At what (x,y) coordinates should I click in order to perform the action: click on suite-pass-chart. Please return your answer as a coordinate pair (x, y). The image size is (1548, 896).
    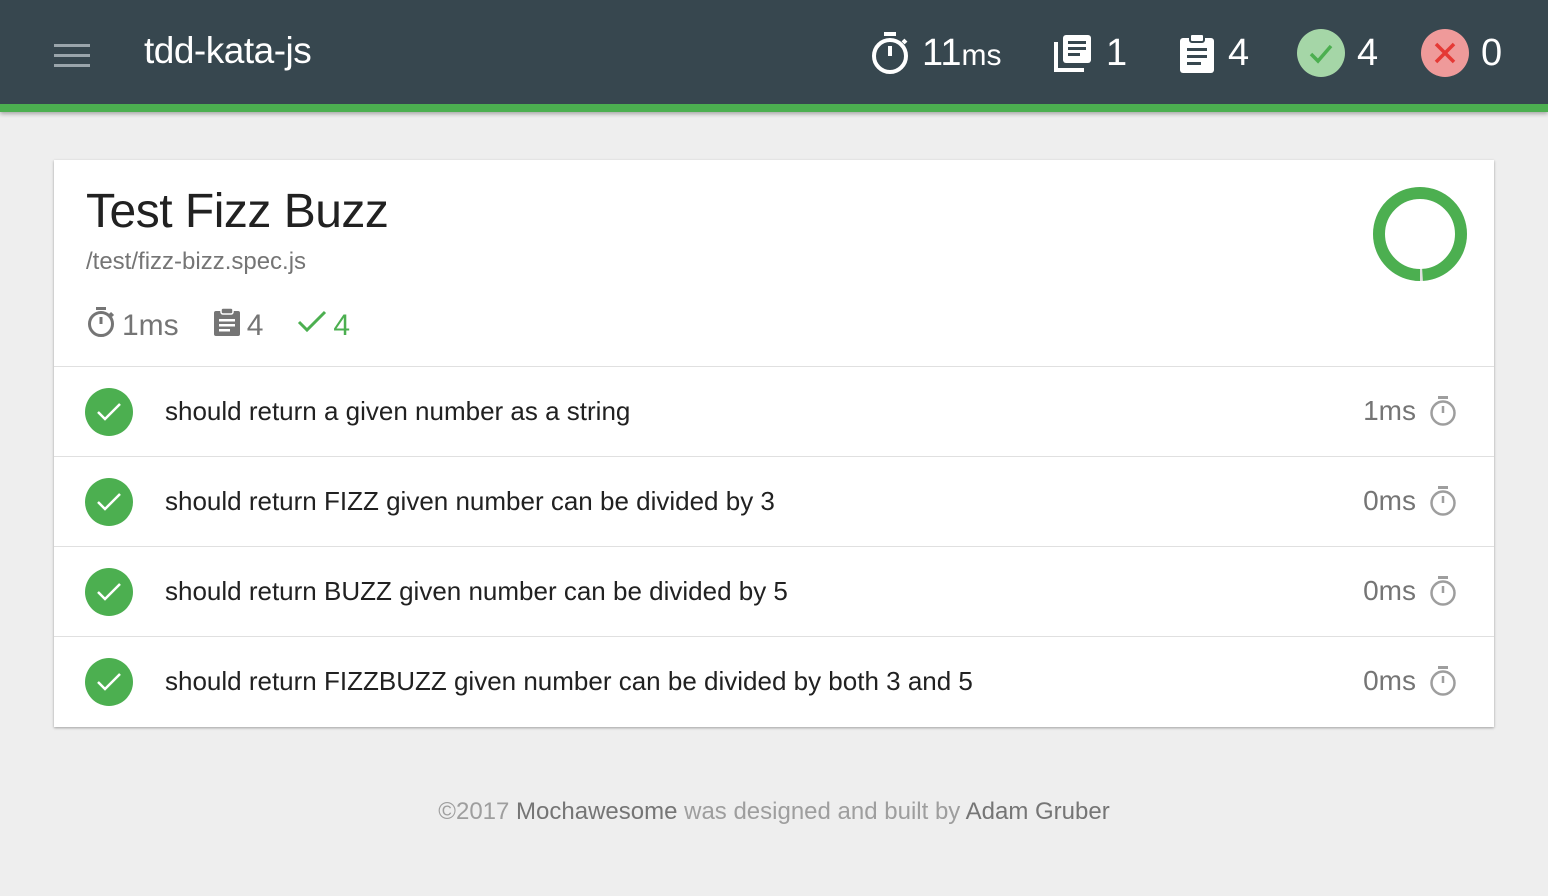
    Looking at the image, I should click on (1420, 234).